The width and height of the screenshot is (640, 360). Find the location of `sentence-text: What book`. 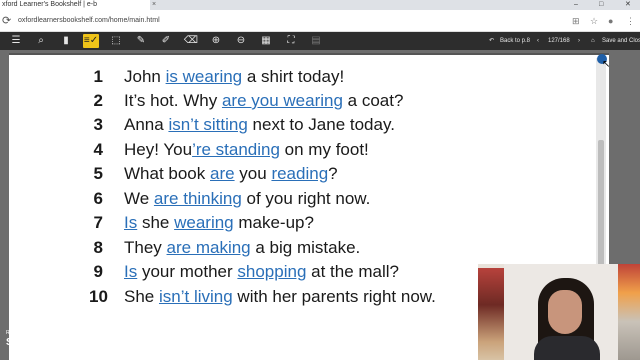

sentence-text: What book is located at coordinates (167, 173).